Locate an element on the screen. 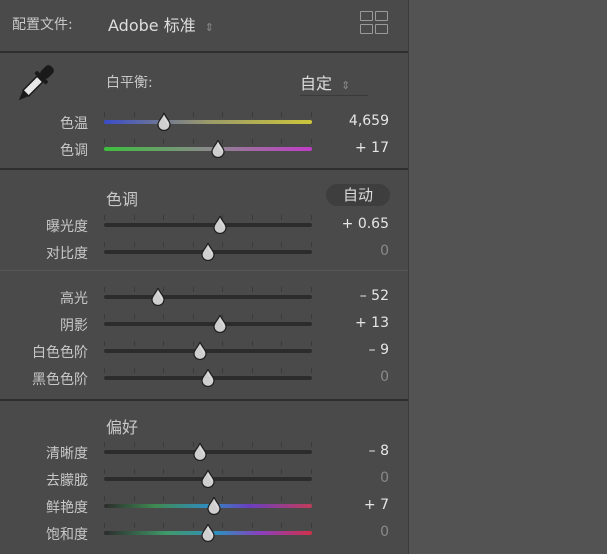 The height and width of the screenshot is (554, 607). slider-value: – 52 is located at coordinates (359, 296).